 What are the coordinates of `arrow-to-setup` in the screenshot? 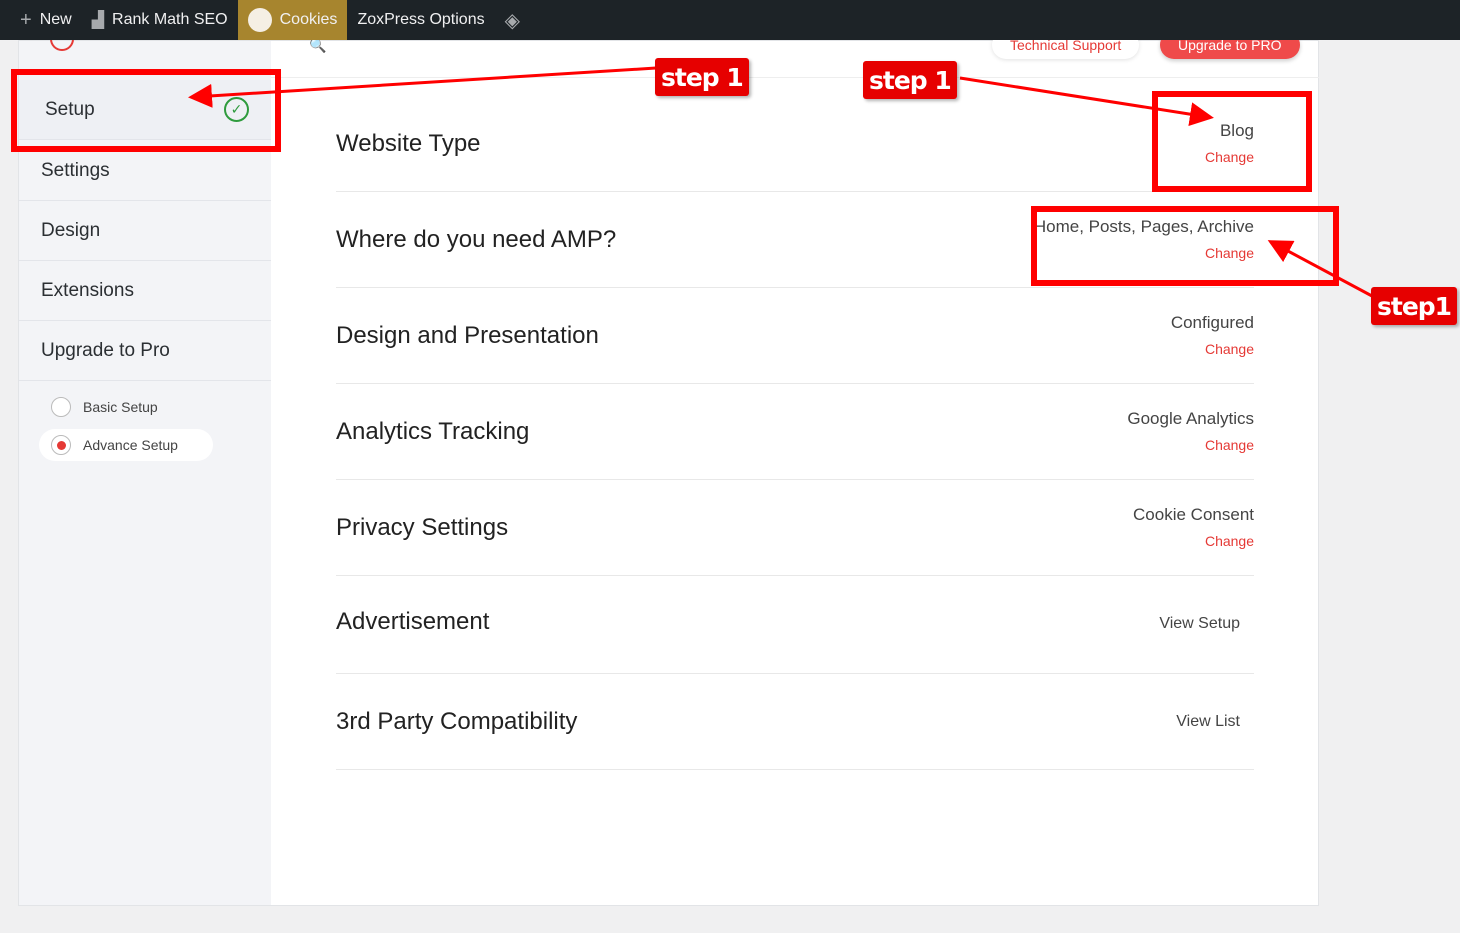 It's located at (422, 87).